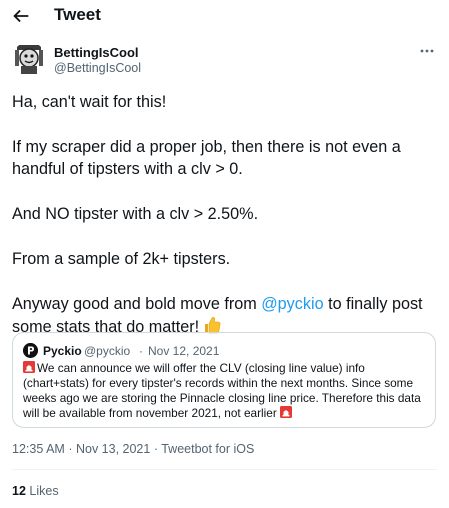 This screenshot has height=508, width=449. Describe the element at coordinates (21, 16) in the screenshot. I see `arrow-left-icon` at that location.